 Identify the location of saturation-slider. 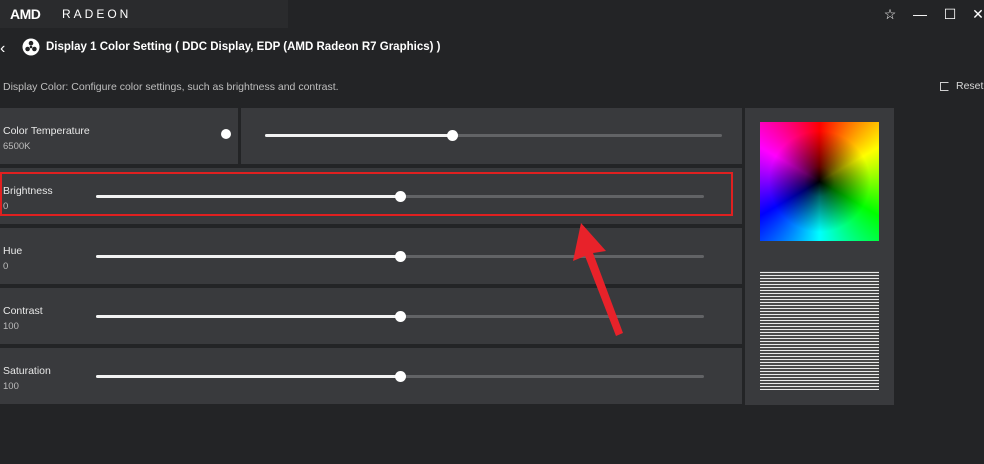
(400, 376).